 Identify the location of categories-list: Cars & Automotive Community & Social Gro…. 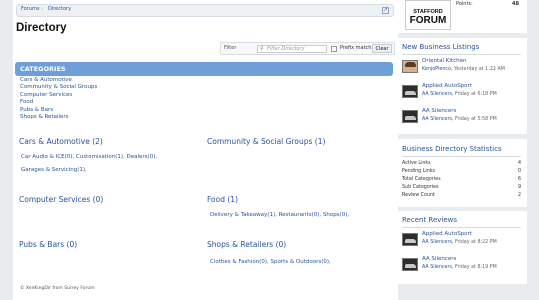
(58, 99).